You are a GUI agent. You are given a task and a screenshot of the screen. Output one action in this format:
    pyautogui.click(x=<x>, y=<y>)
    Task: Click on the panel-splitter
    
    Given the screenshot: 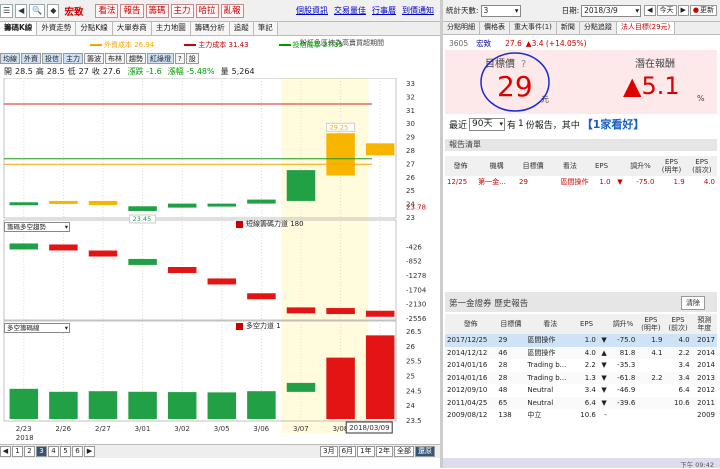 What is the action you would take?
    pyautogui.click(x=441, y=234)
    